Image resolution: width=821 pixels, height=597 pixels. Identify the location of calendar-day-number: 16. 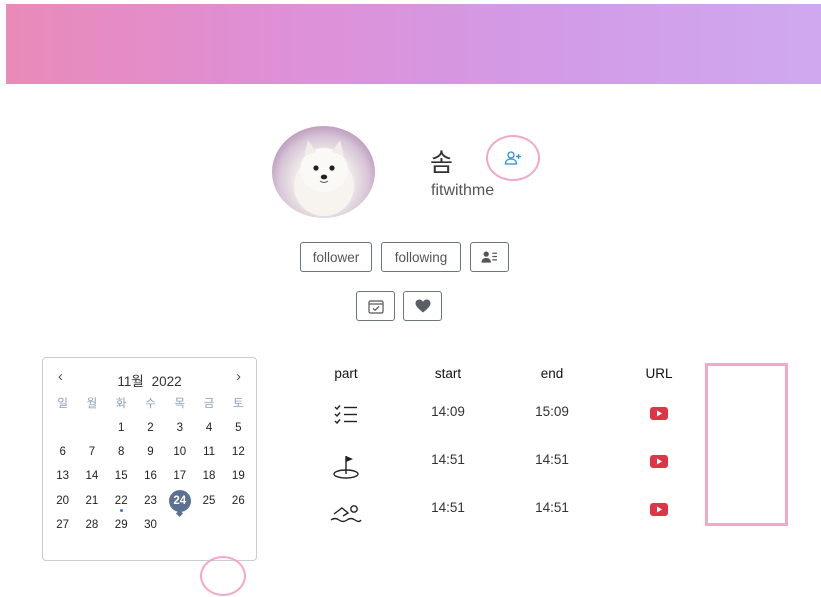
(150, 476).